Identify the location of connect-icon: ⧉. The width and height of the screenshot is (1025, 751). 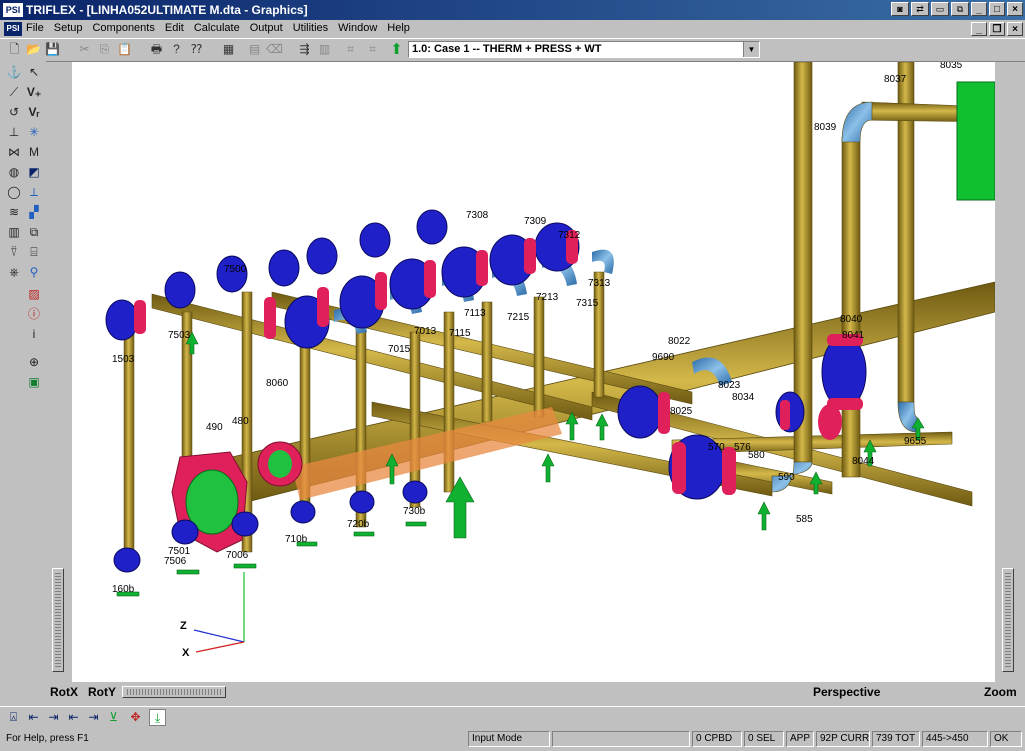
(34, 232).